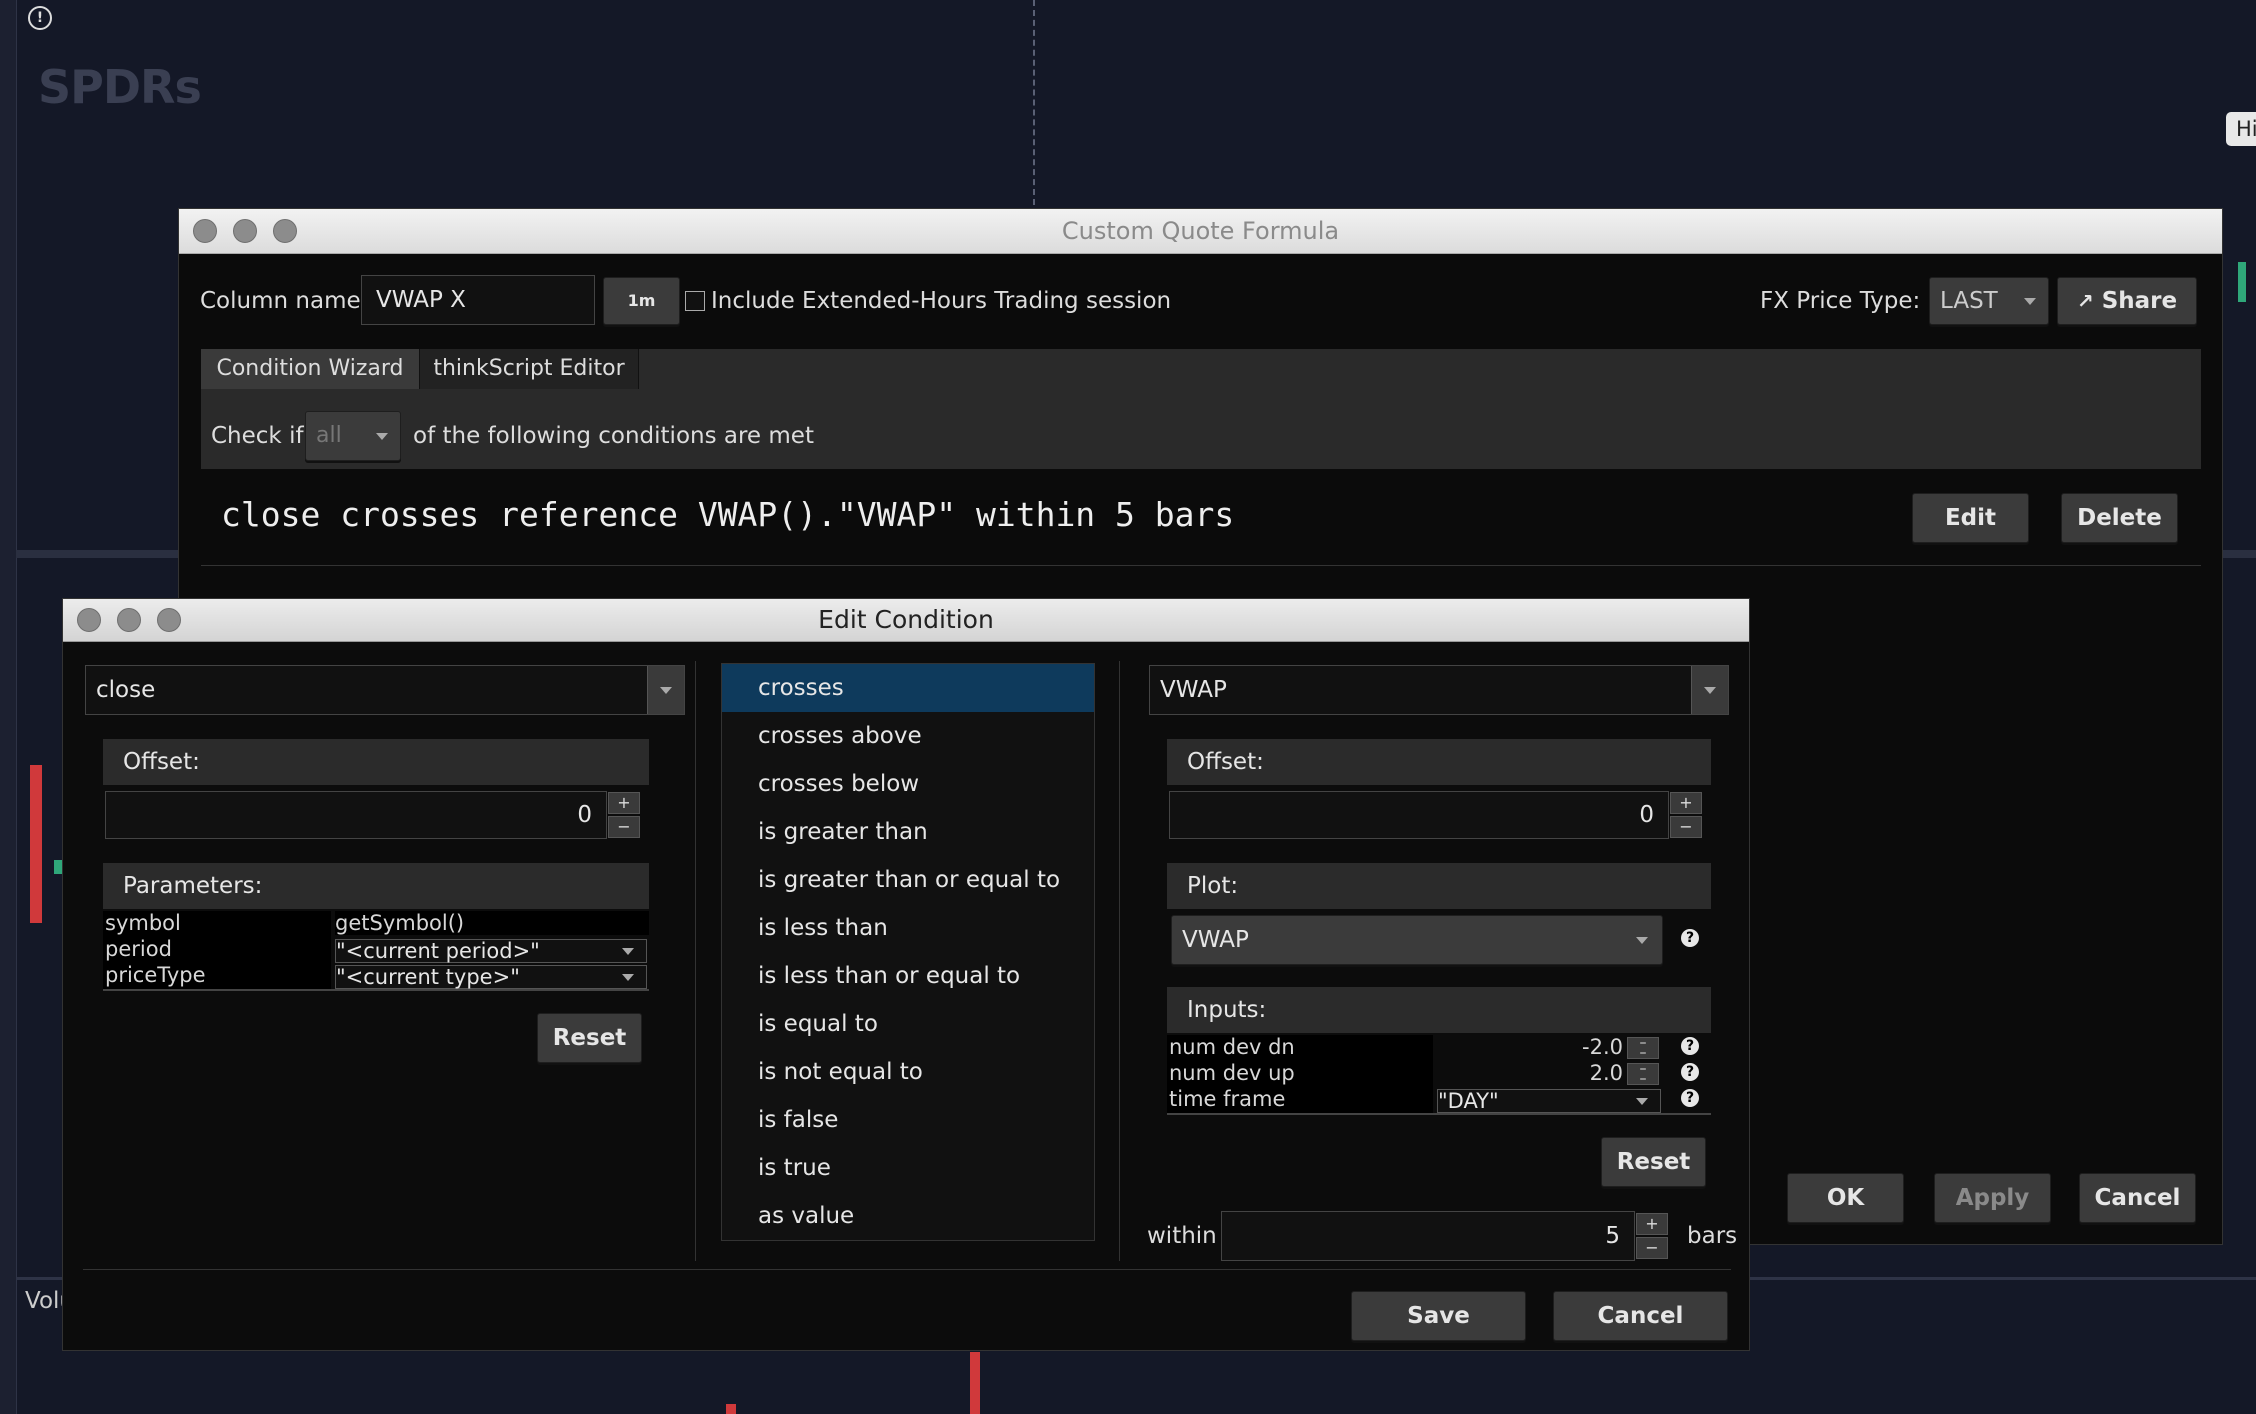 The image size is (2256, 1414). I want to click on extended-hours-checkbox, so click(695, 301).